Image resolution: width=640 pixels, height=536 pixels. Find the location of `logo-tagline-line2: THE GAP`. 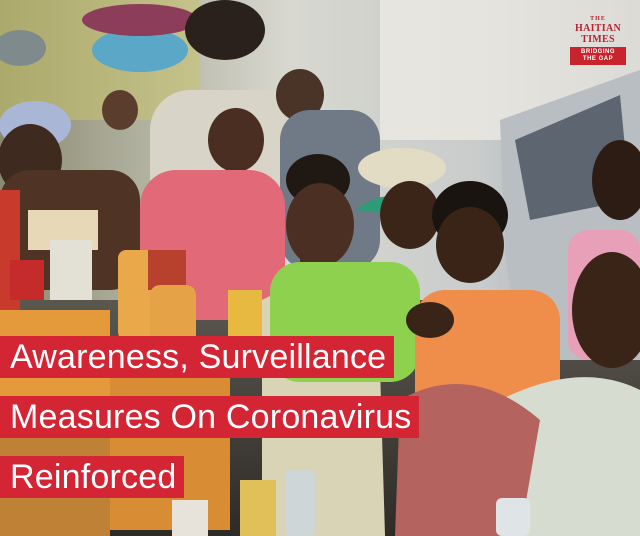

logo-tagline-line2: THE GAP is located at coordinates (598, 59).